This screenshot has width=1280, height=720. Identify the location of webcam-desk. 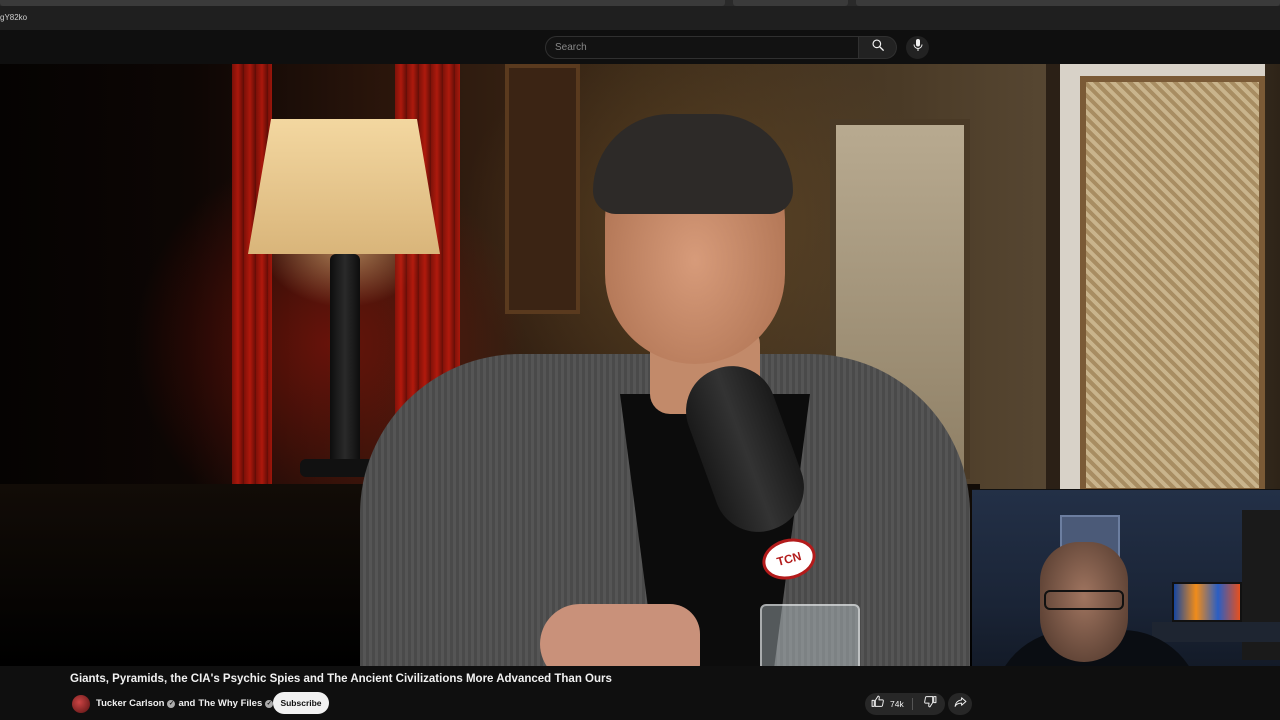
(1216, 632).